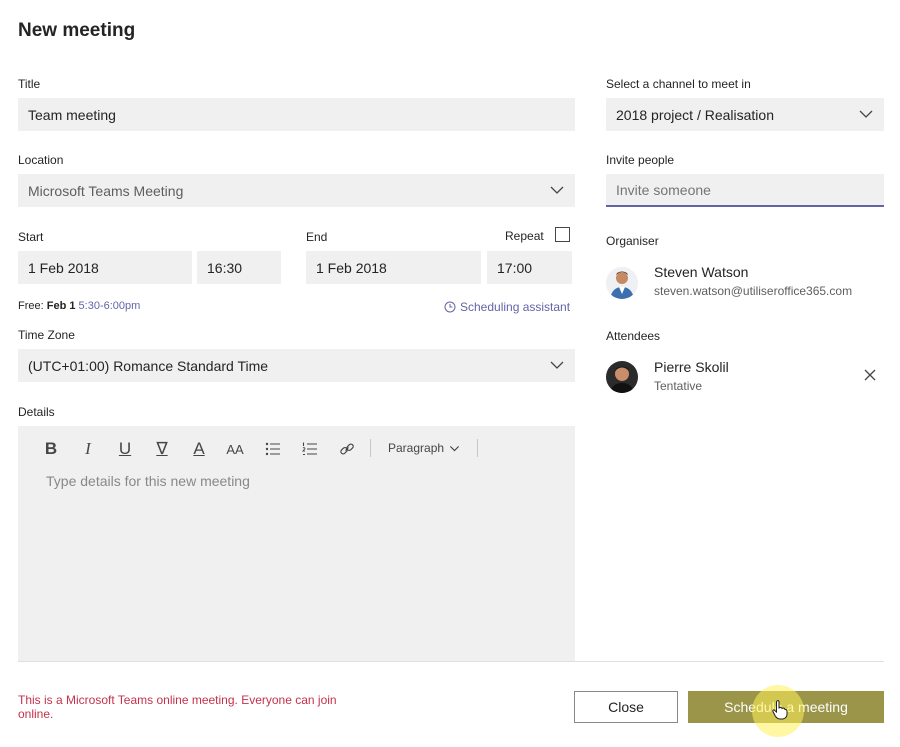 Image resolution: width=900 pixels, height=747 pixels. Describe the element at coordinates (109, 306) in the screenshot. I see `free-time: 5:30-6:00pm` at that location.